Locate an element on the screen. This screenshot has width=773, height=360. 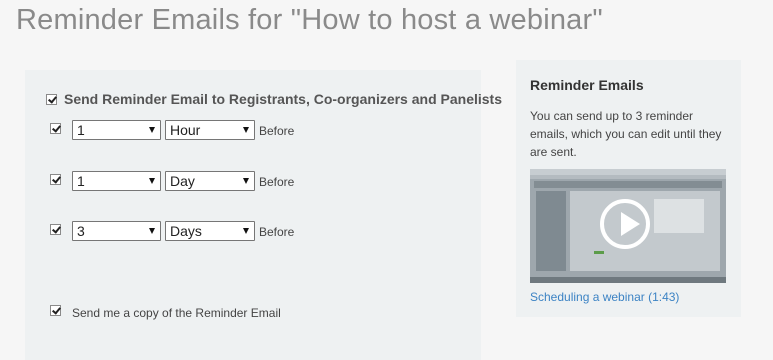
reminder-2-amount-value: 1 is located at coordinates (81, 181).